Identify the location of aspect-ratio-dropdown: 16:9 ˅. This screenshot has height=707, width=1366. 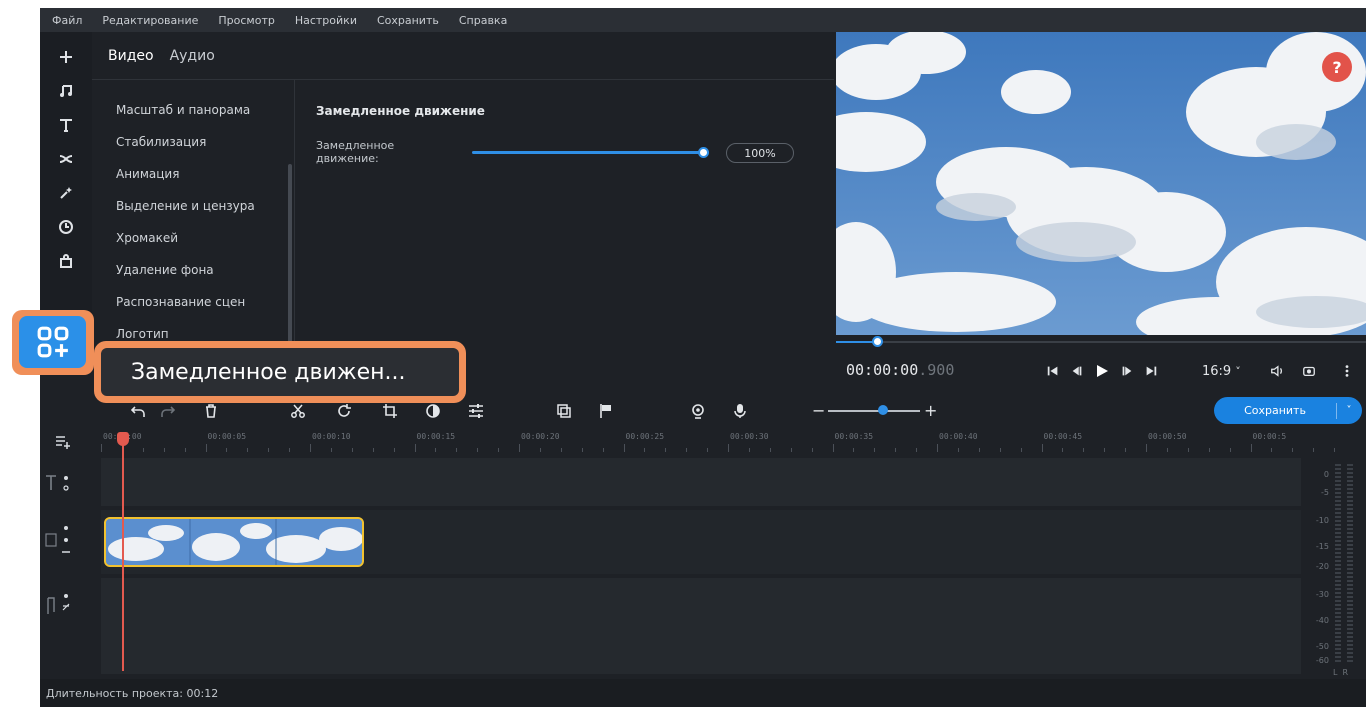
(1221, 371).